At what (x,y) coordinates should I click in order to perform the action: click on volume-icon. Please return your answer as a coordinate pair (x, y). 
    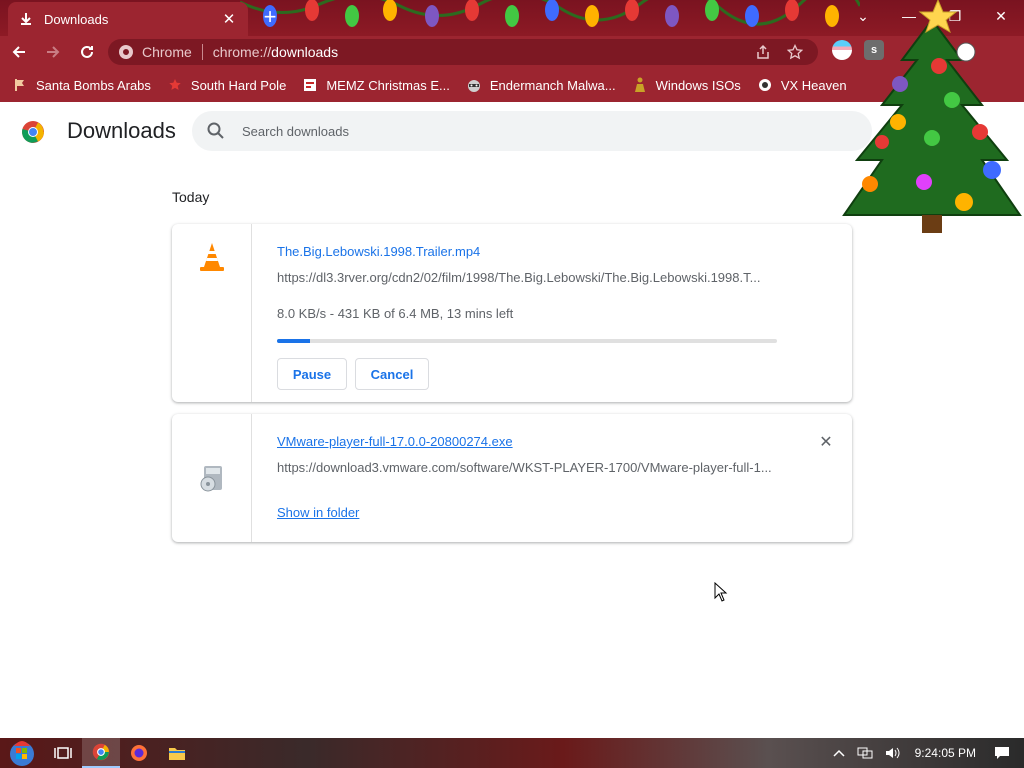
    Looking at the image, I should click on (893, 753).